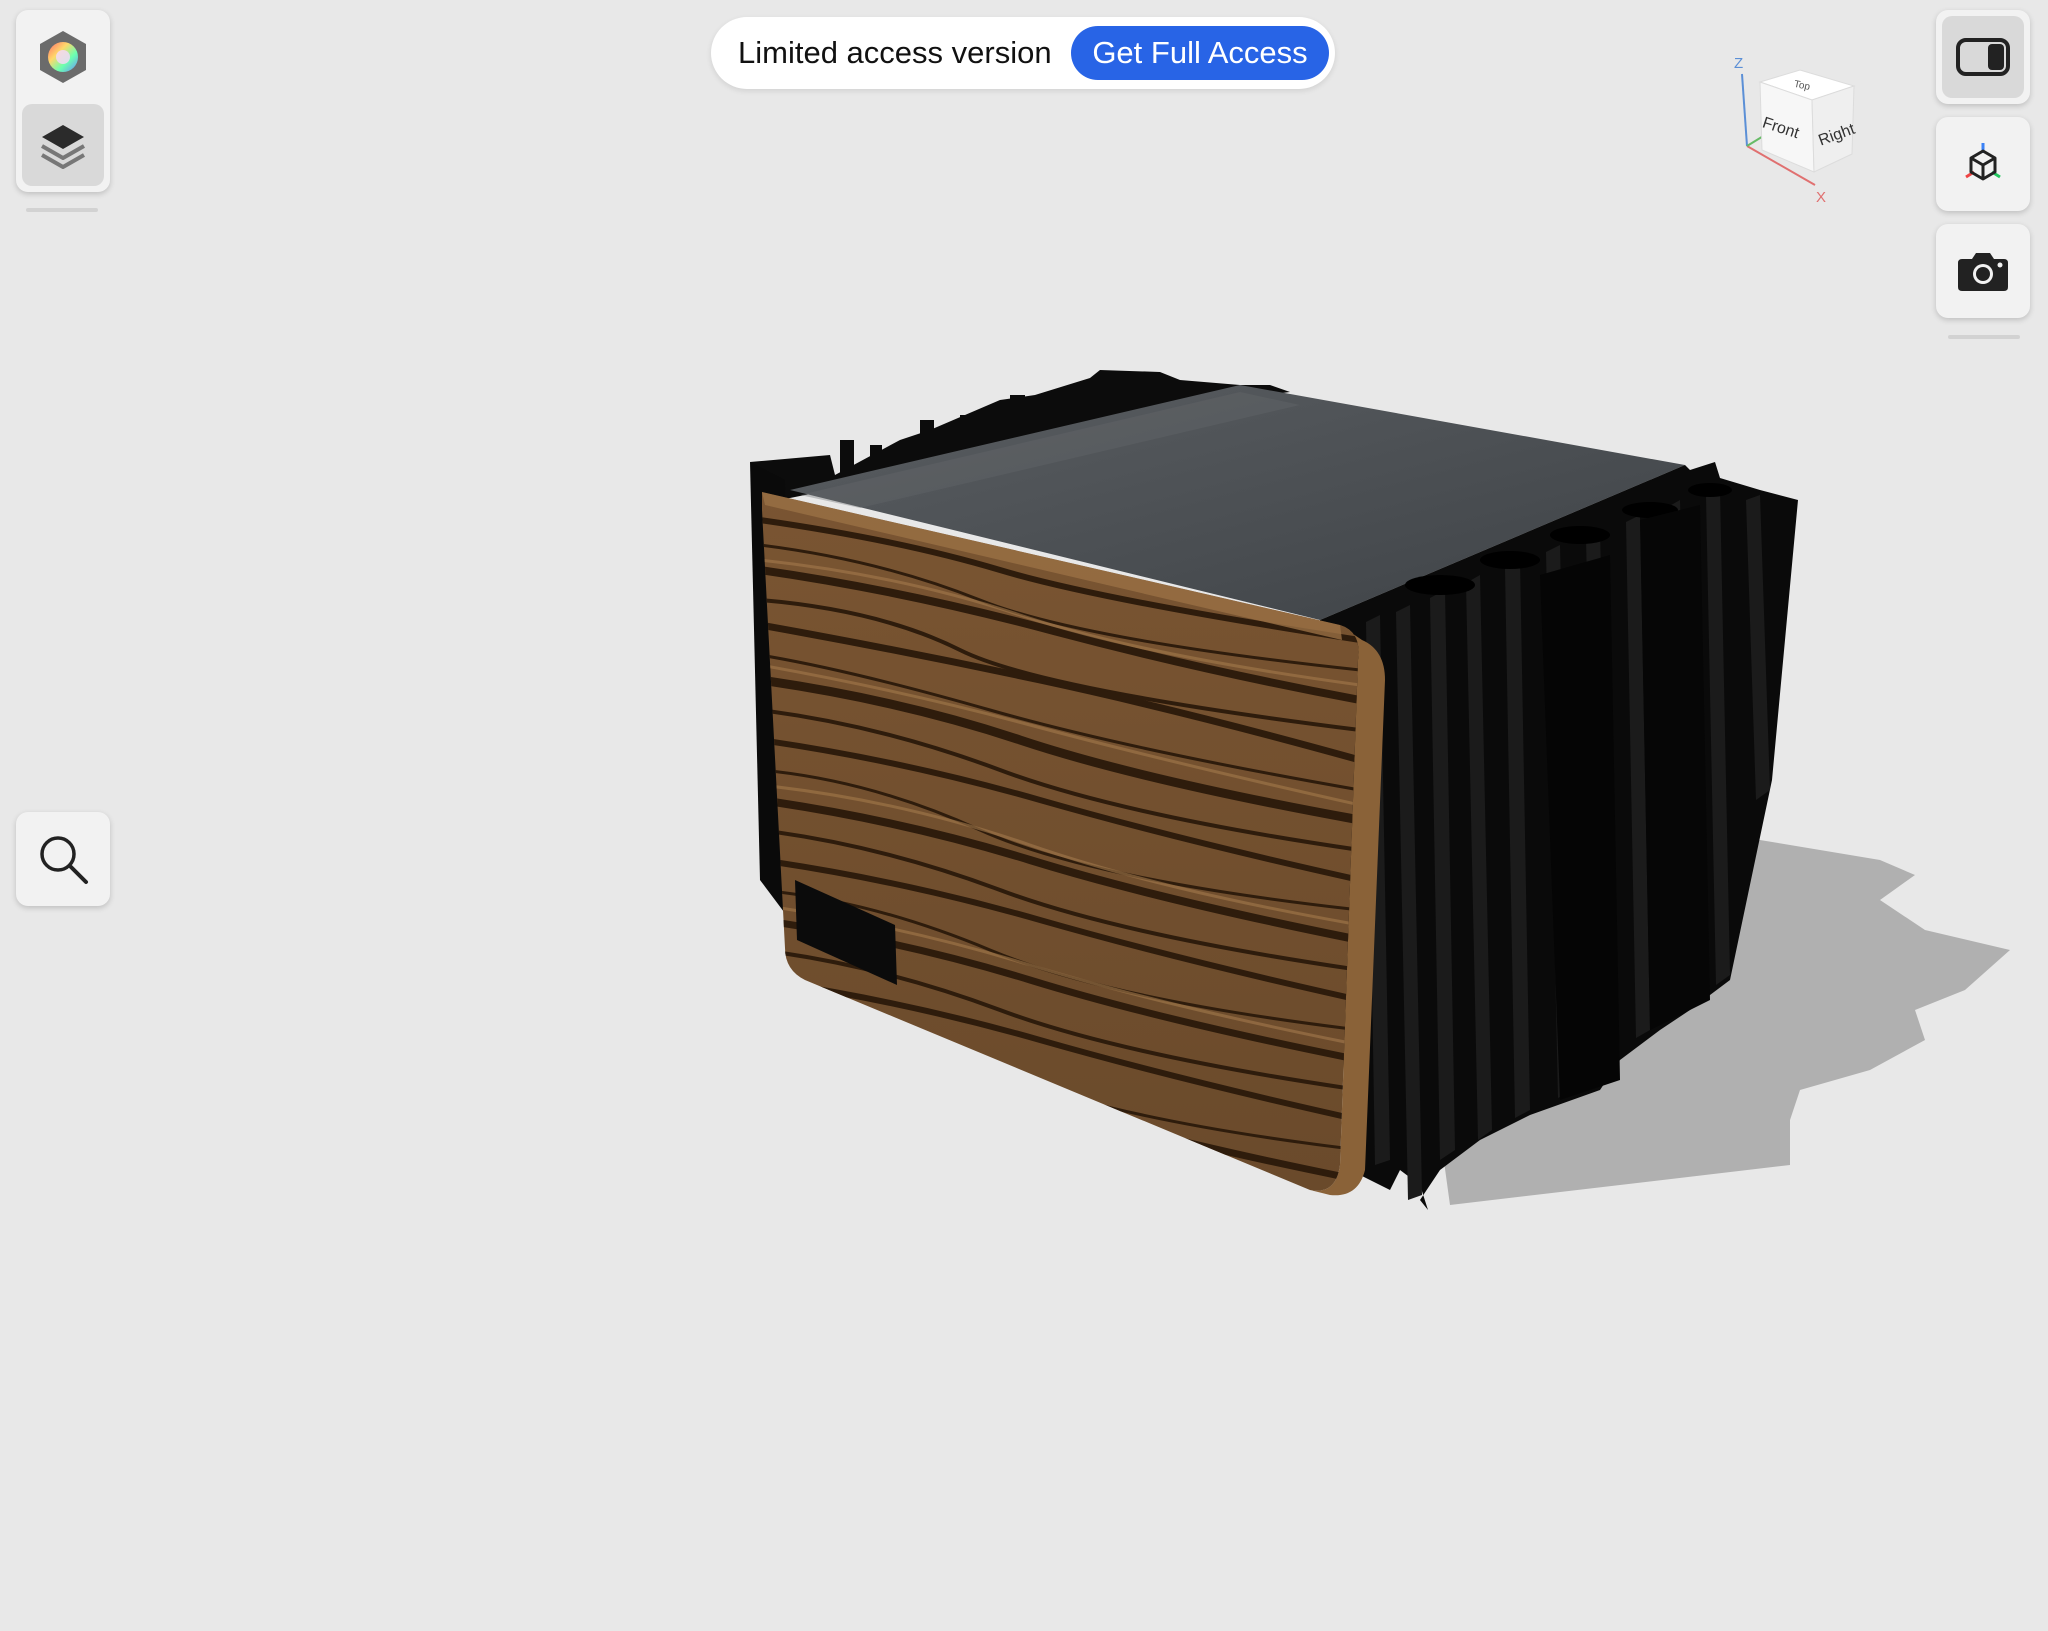  I want to click on appearance-button, so click(63, 57).